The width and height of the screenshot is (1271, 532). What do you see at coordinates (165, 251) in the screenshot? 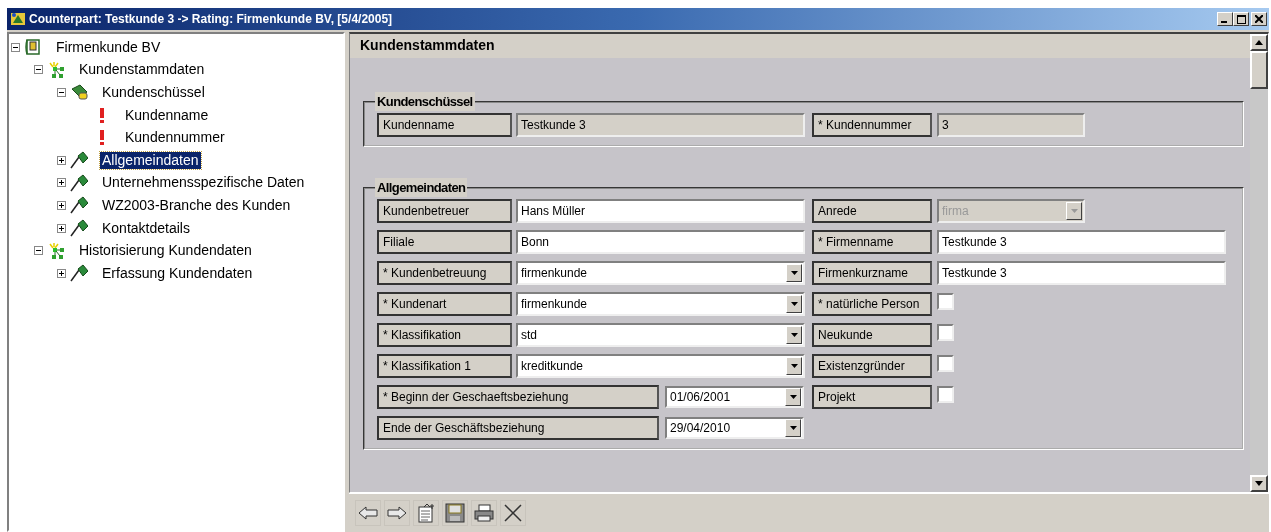
I see `tree-item: Historisierung Kundendaten` at bounding box center [165, 251].